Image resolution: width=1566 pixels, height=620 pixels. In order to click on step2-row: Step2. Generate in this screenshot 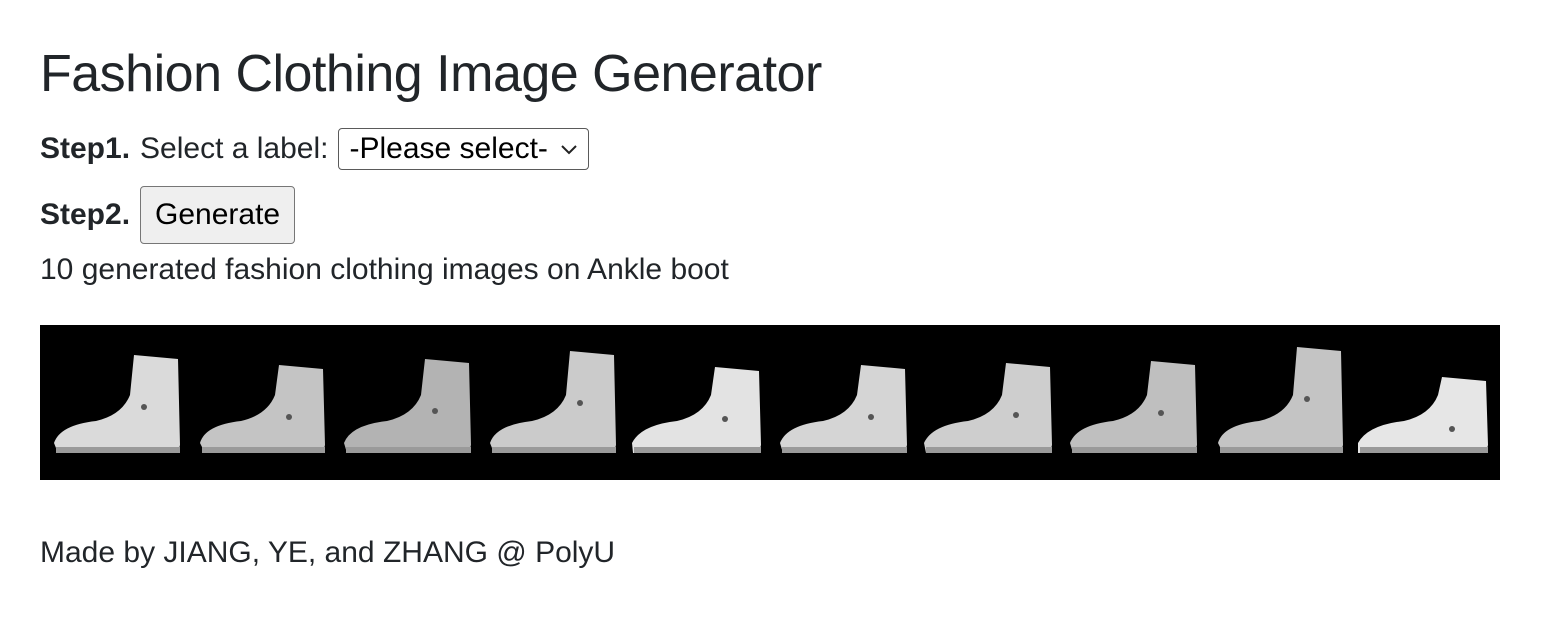, I will do `click(168, 215)`.